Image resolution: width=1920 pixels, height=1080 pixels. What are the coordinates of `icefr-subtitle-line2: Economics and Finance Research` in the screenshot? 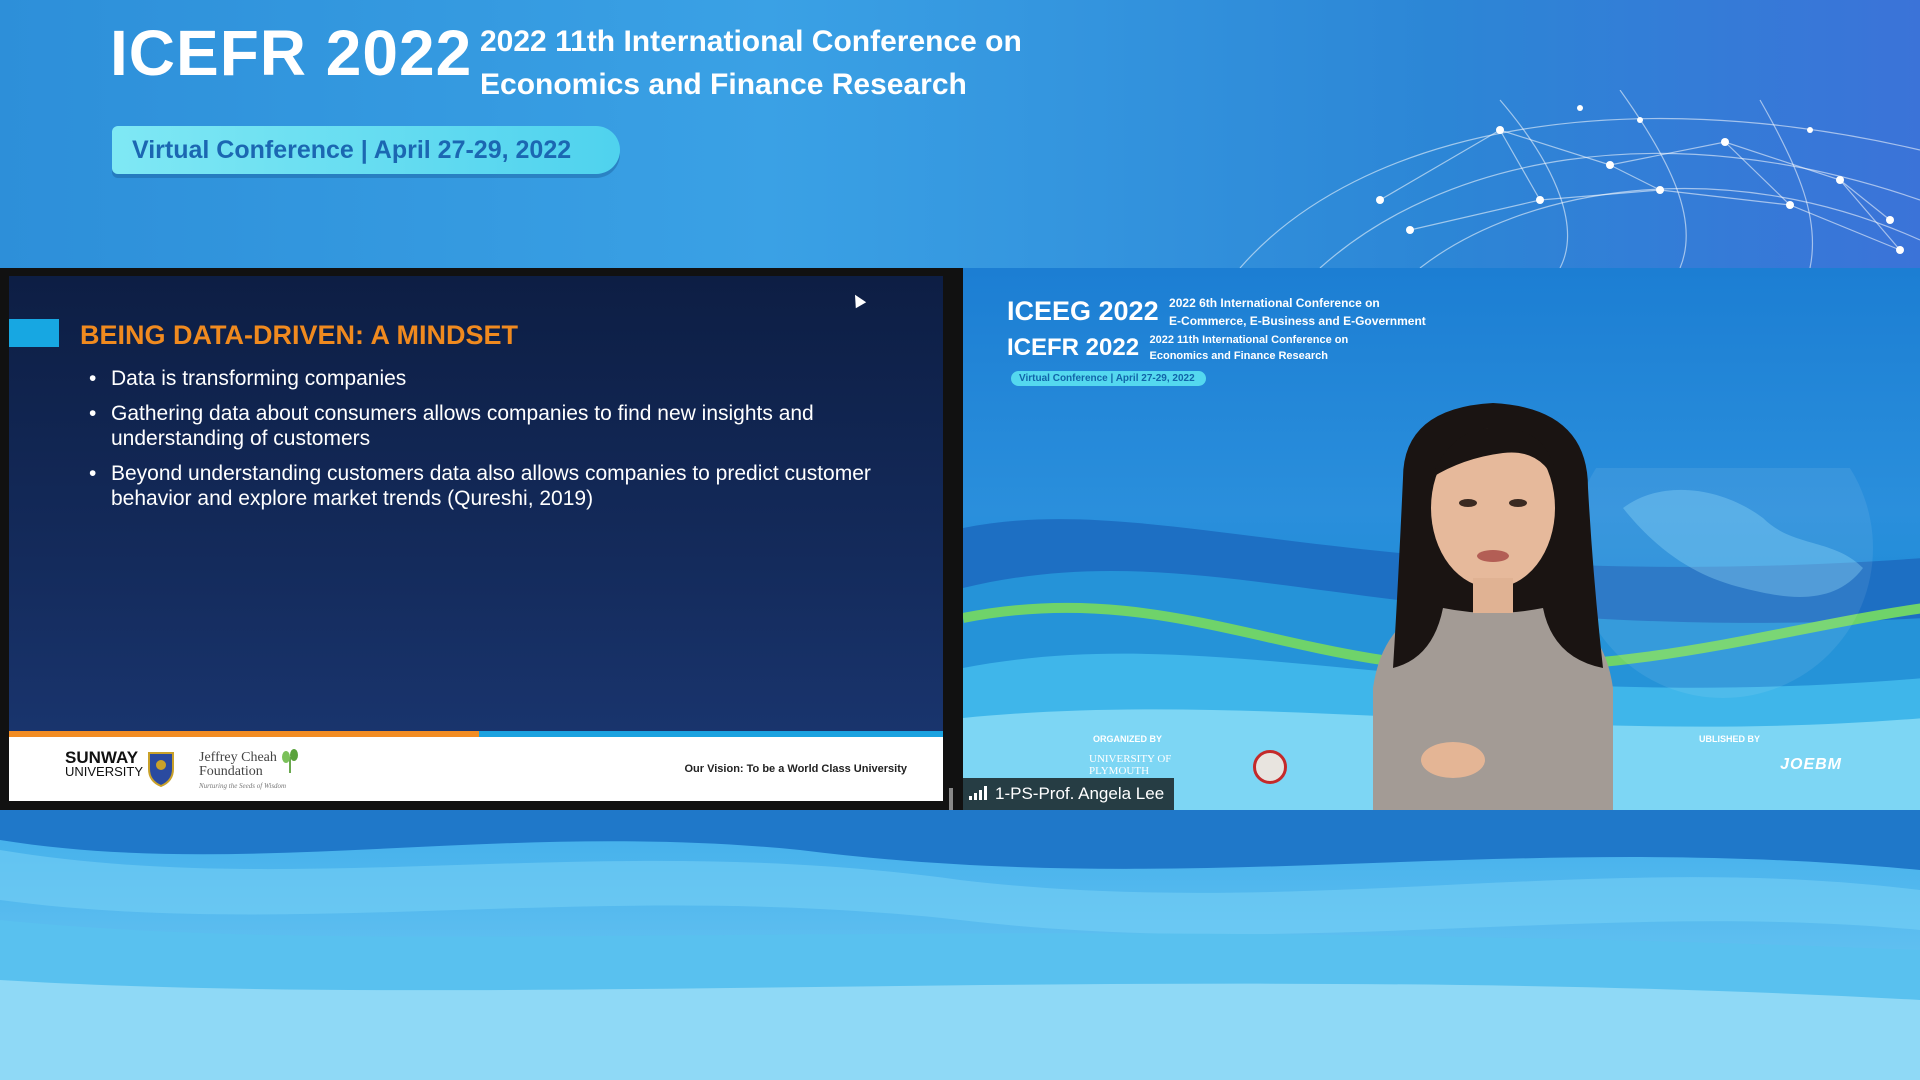 It's located at (1239, 356).